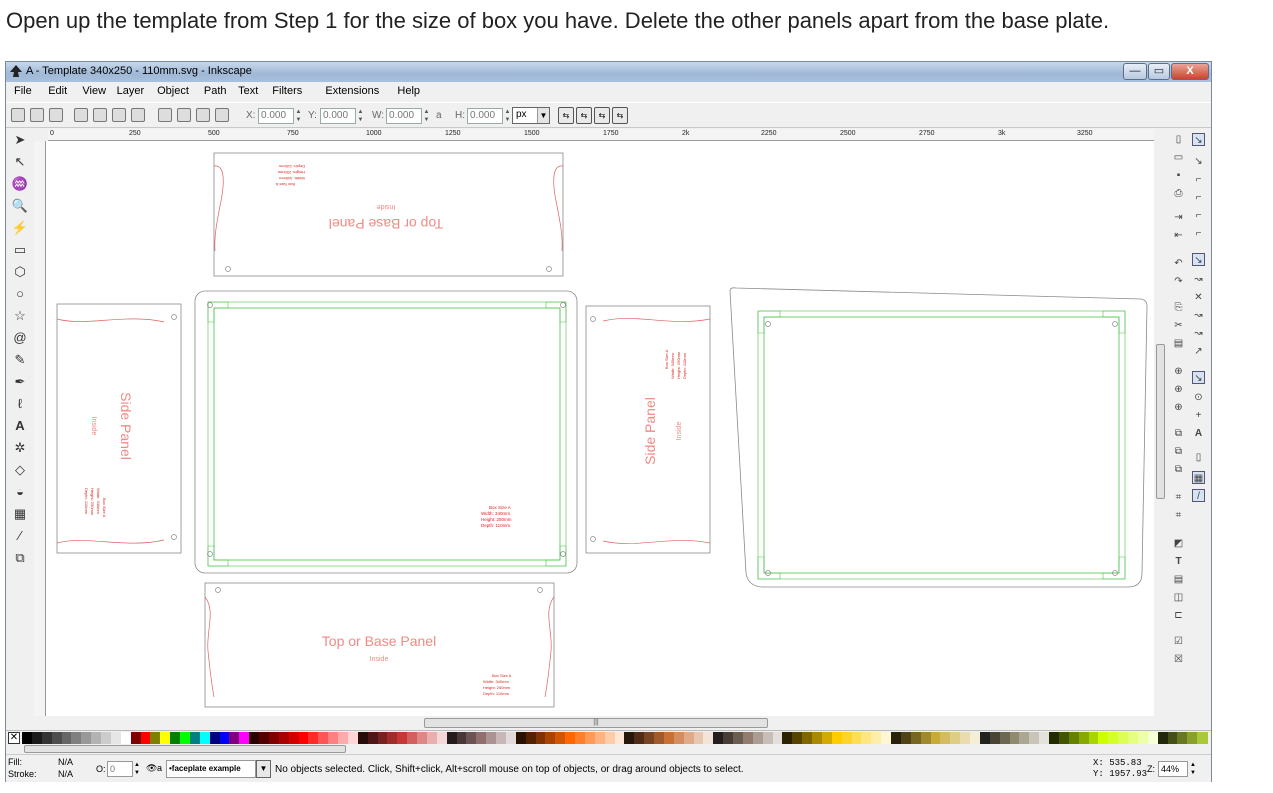 The width and height of the screenshot is (1273, 793). I want to click on select-all-icon, so click(18, 115).